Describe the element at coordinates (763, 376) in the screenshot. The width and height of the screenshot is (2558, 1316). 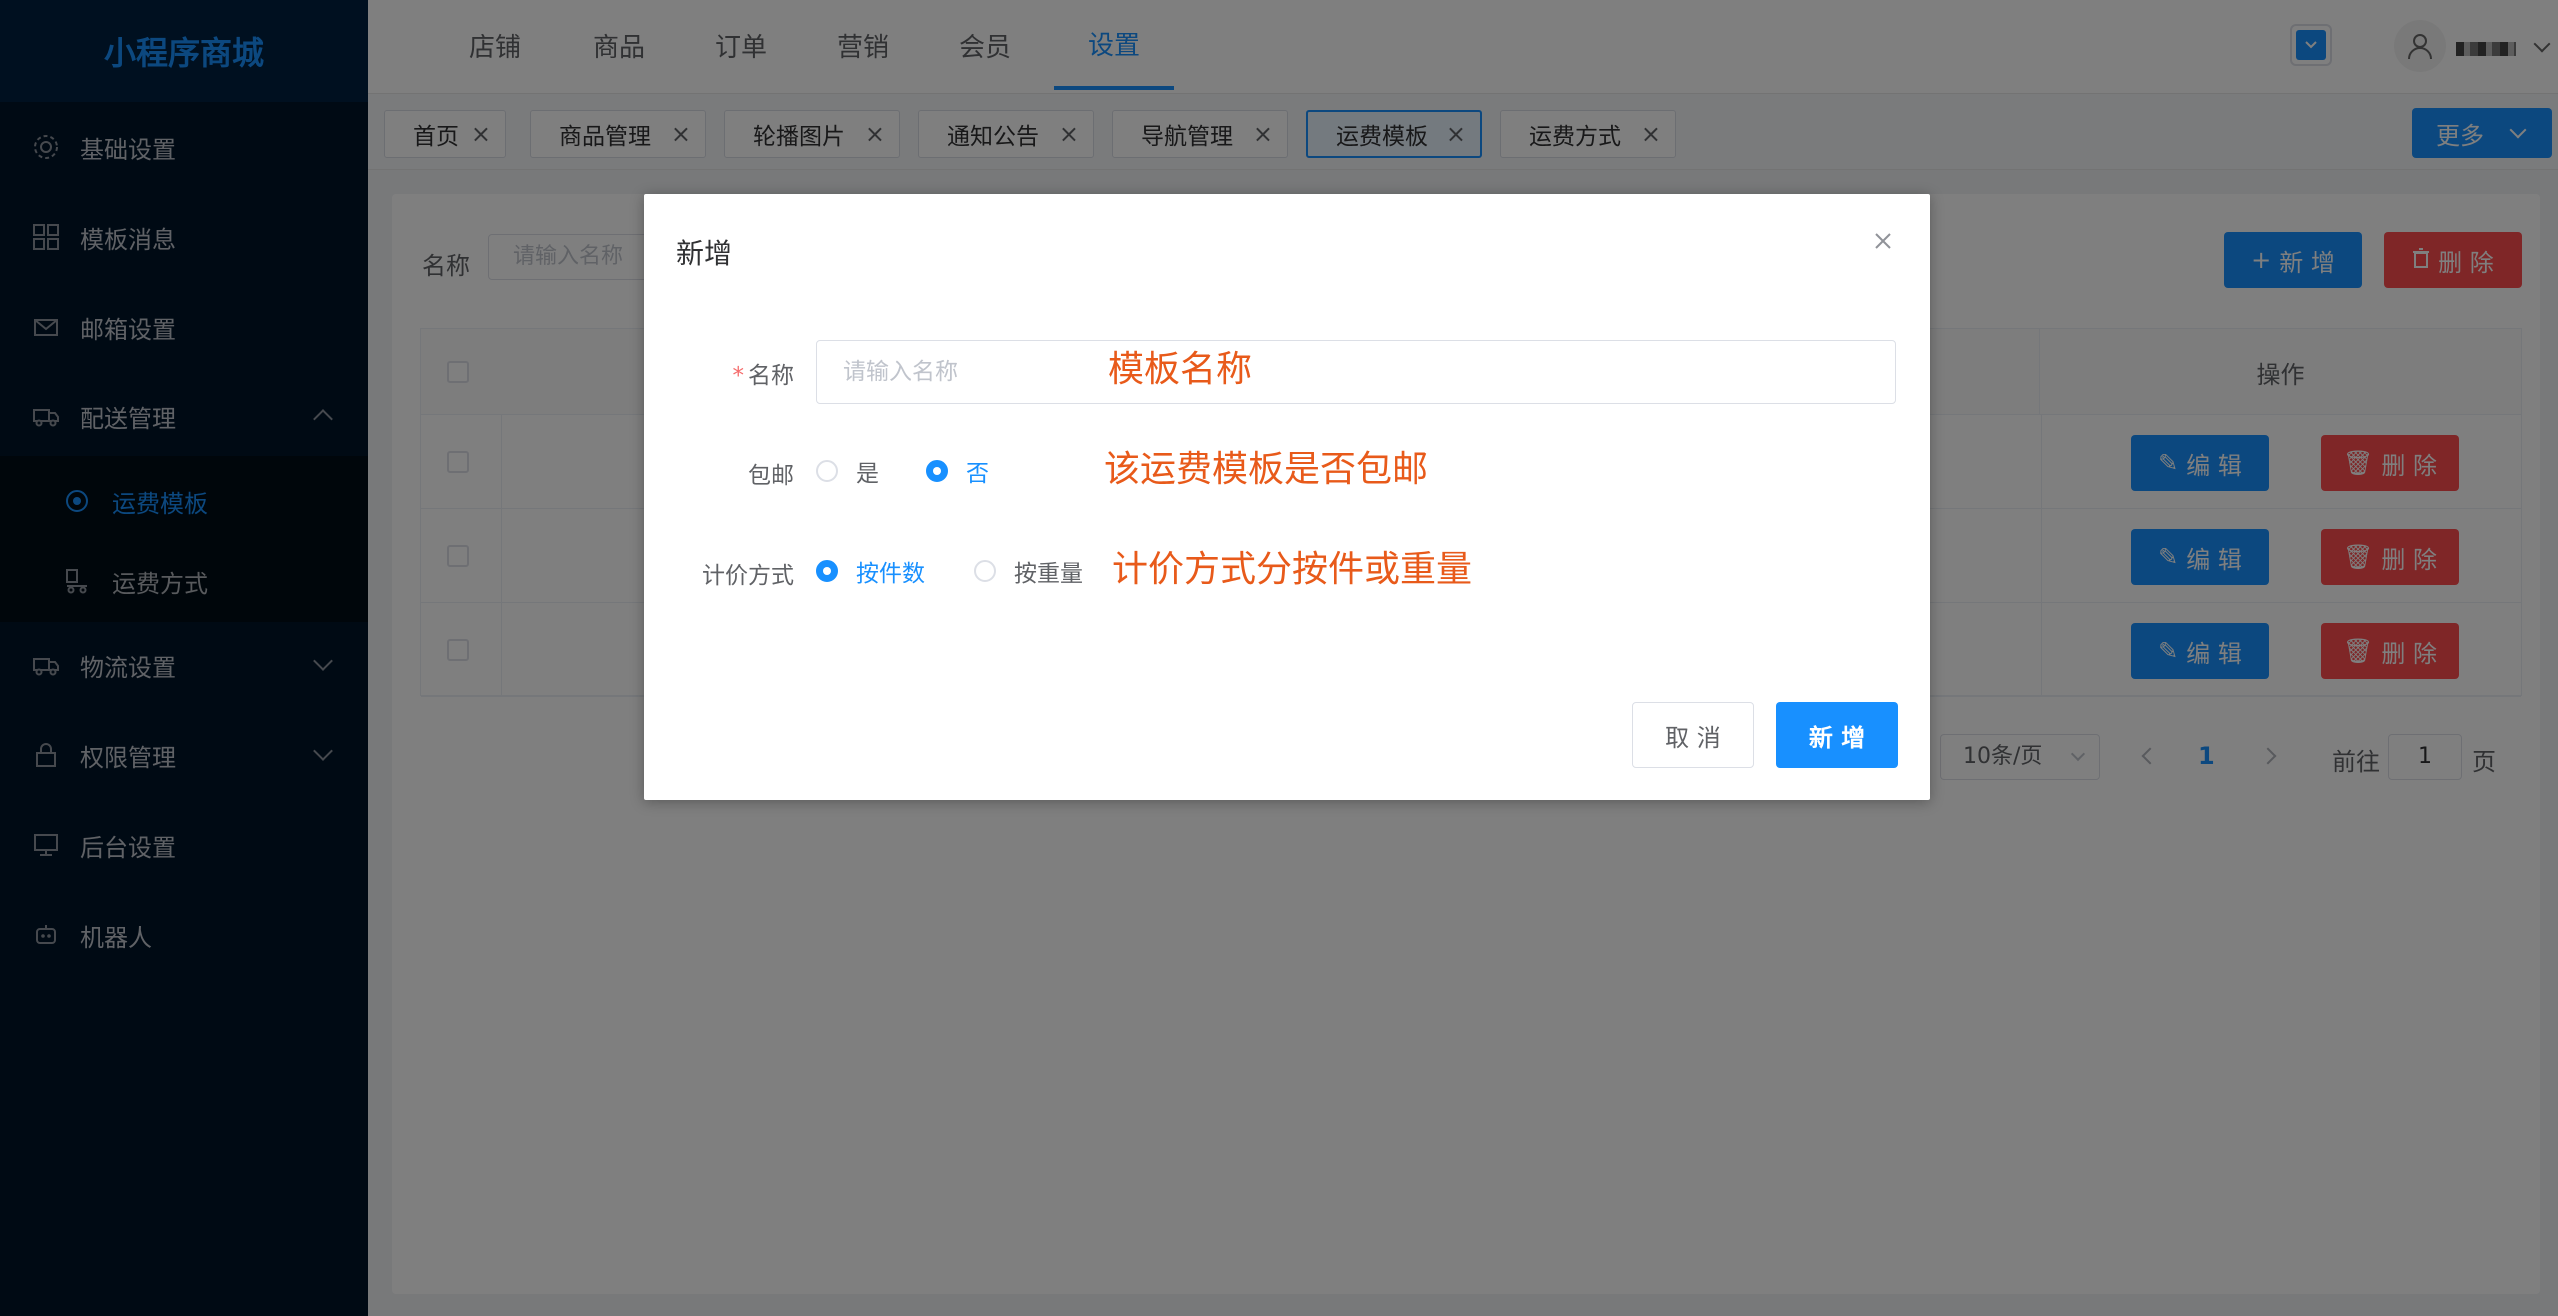
I see `name-label: * 名称` at that location.